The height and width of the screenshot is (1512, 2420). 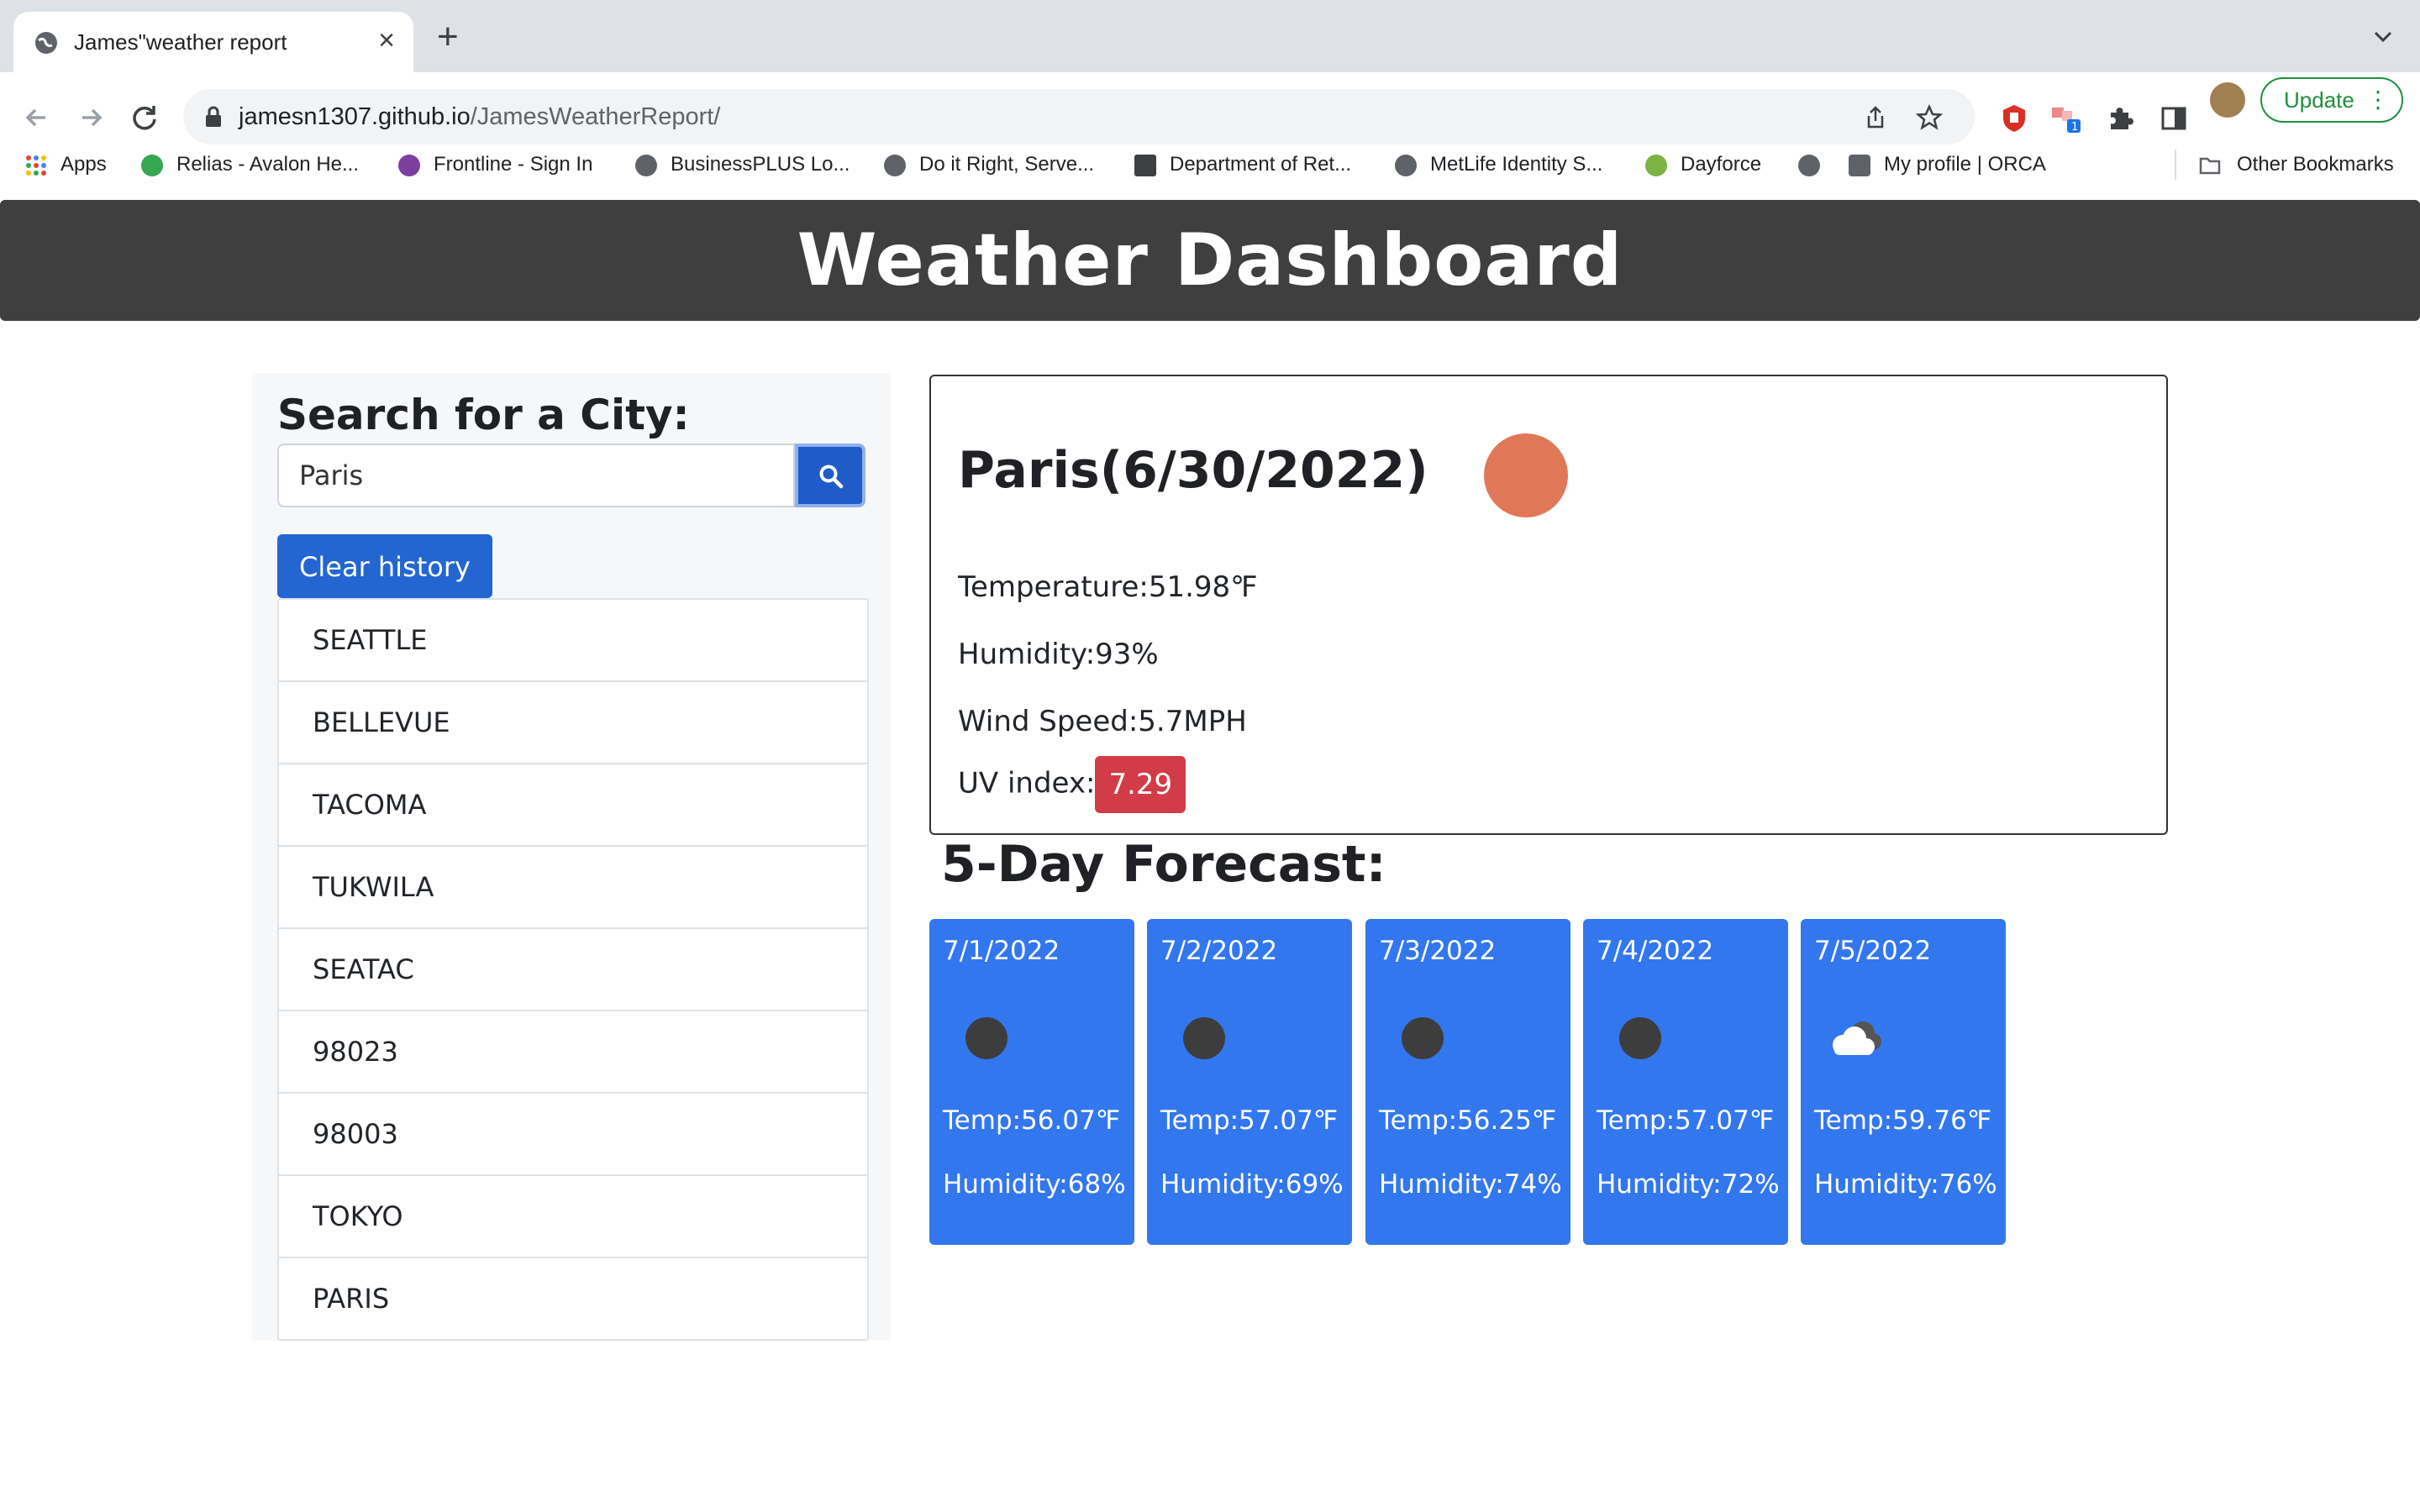 I want to click on folder-icon, so click(x=2210, y=165).